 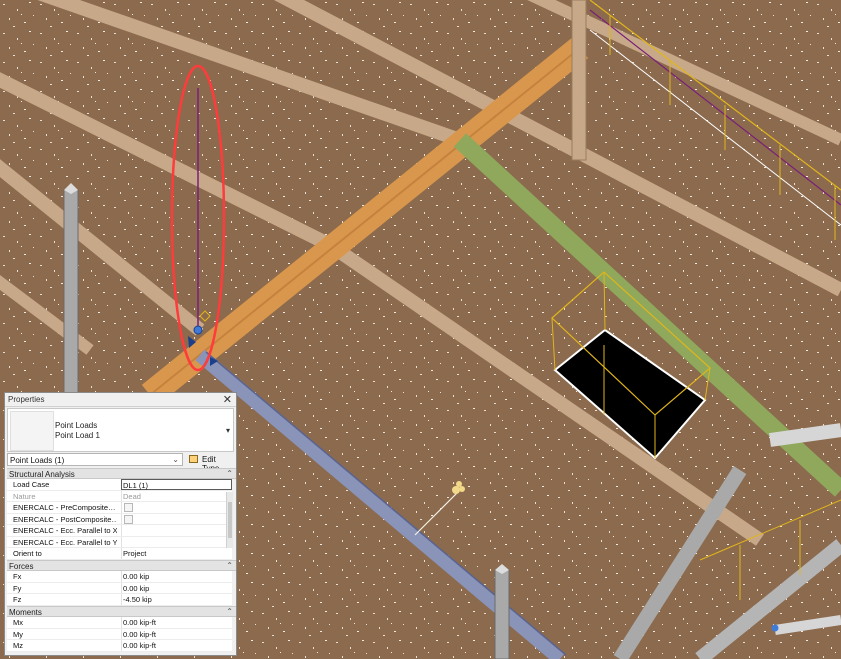 I want to click on property-name: Mx, so click(x=18, y=622).